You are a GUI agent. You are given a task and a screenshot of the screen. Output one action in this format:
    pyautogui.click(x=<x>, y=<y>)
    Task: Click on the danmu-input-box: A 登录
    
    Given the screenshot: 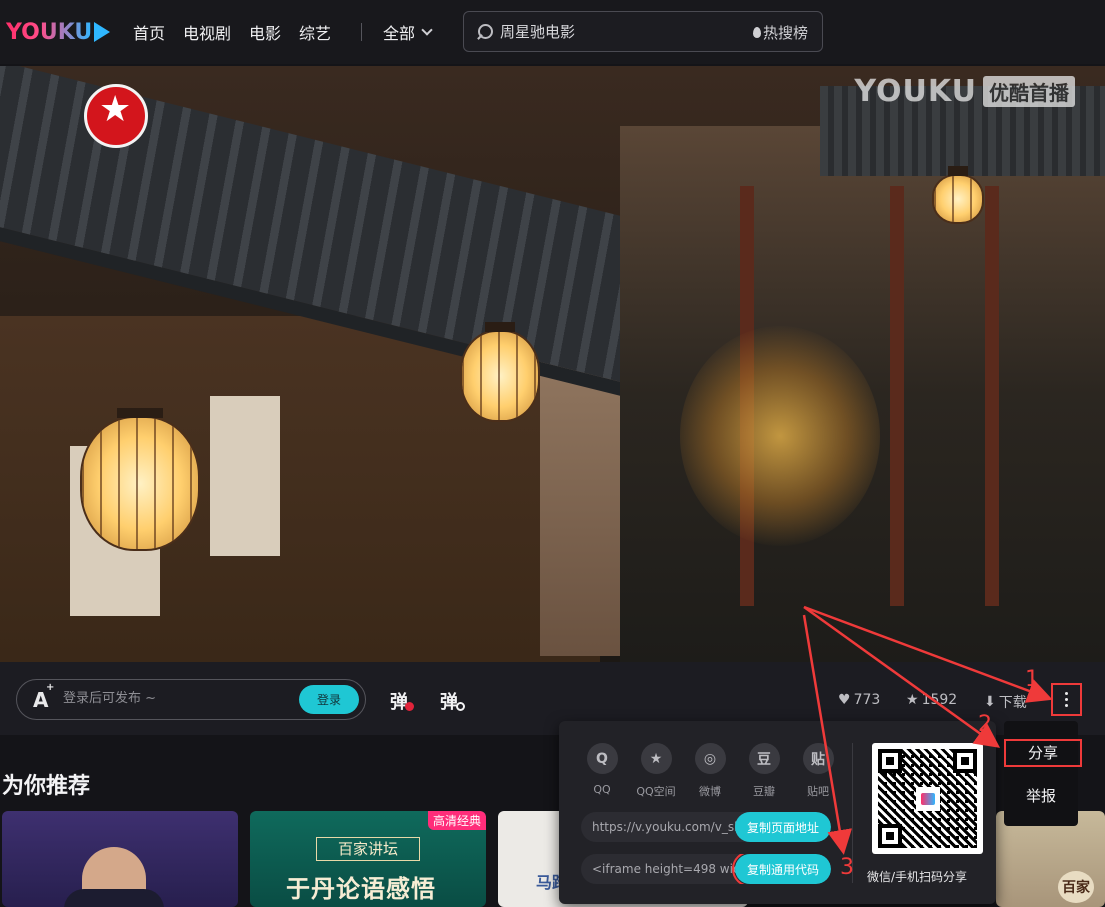 What is the action you would take?
    pyautogui.click(x=191, y=699)
    